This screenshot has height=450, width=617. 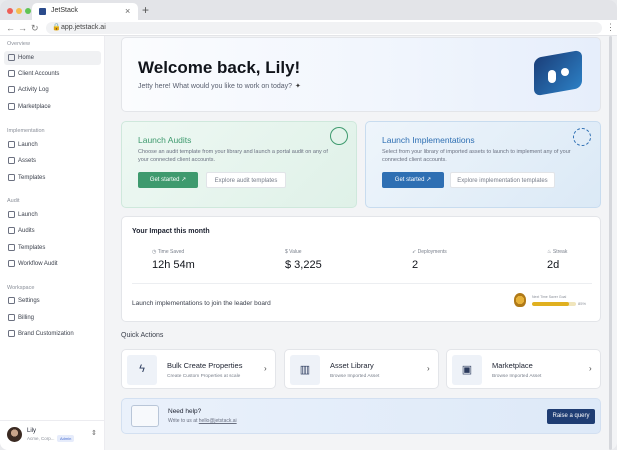 I want to click on palette-icon, so click(x=11, y=333).